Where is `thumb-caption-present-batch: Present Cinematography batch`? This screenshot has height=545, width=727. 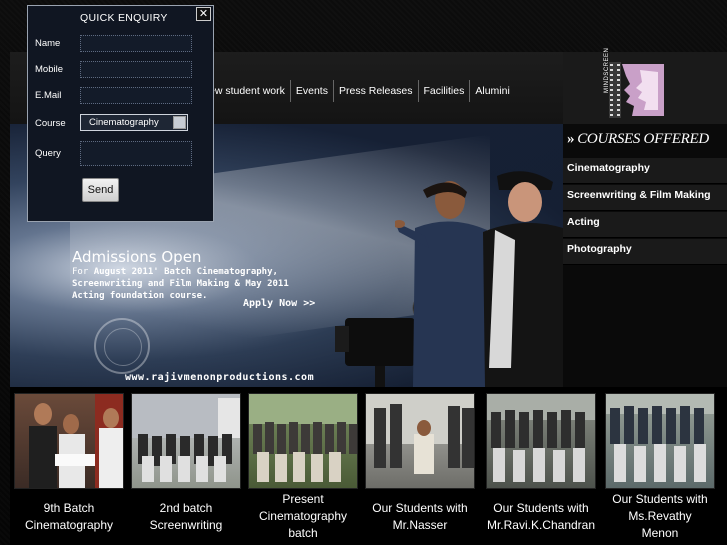 thumb-caption-present-batch: Present Cinematography batch is located at coordinates (303, 516).